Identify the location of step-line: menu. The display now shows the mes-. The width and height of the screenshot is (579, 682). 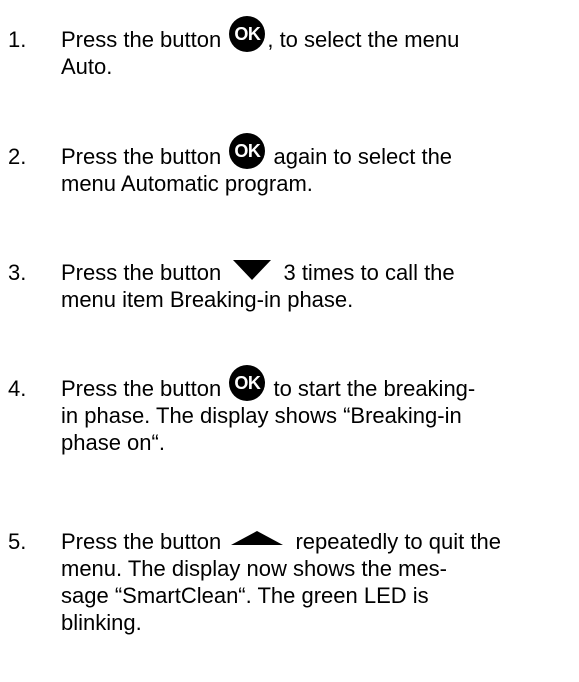
(254, 568).